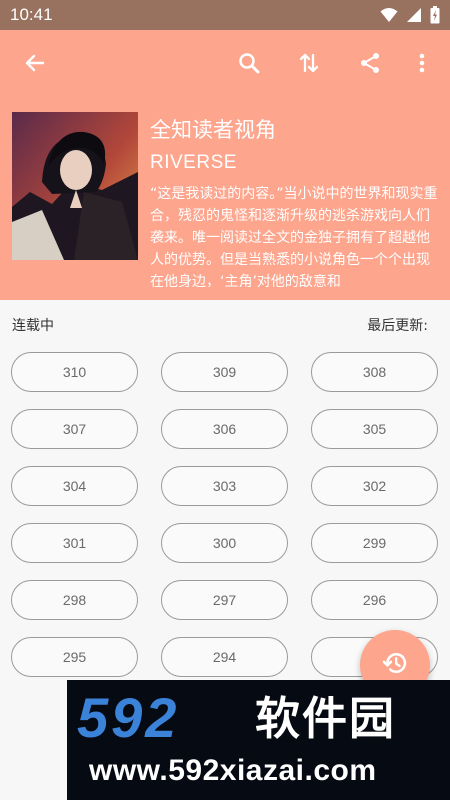  I want to click on chapter-button: 309, so click(224, 372).